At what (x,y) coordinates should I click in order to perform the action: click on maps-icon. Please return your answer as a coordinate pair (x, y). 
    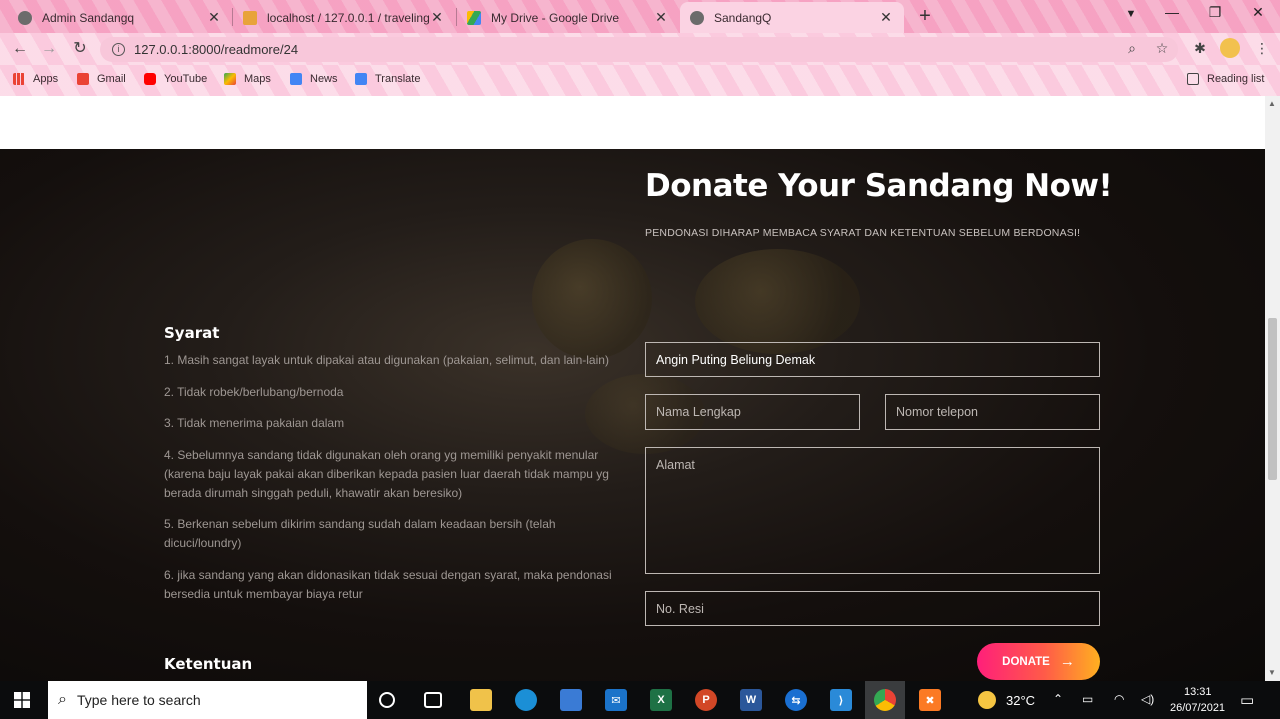
    Looking at the image, I should click on (230, 79).